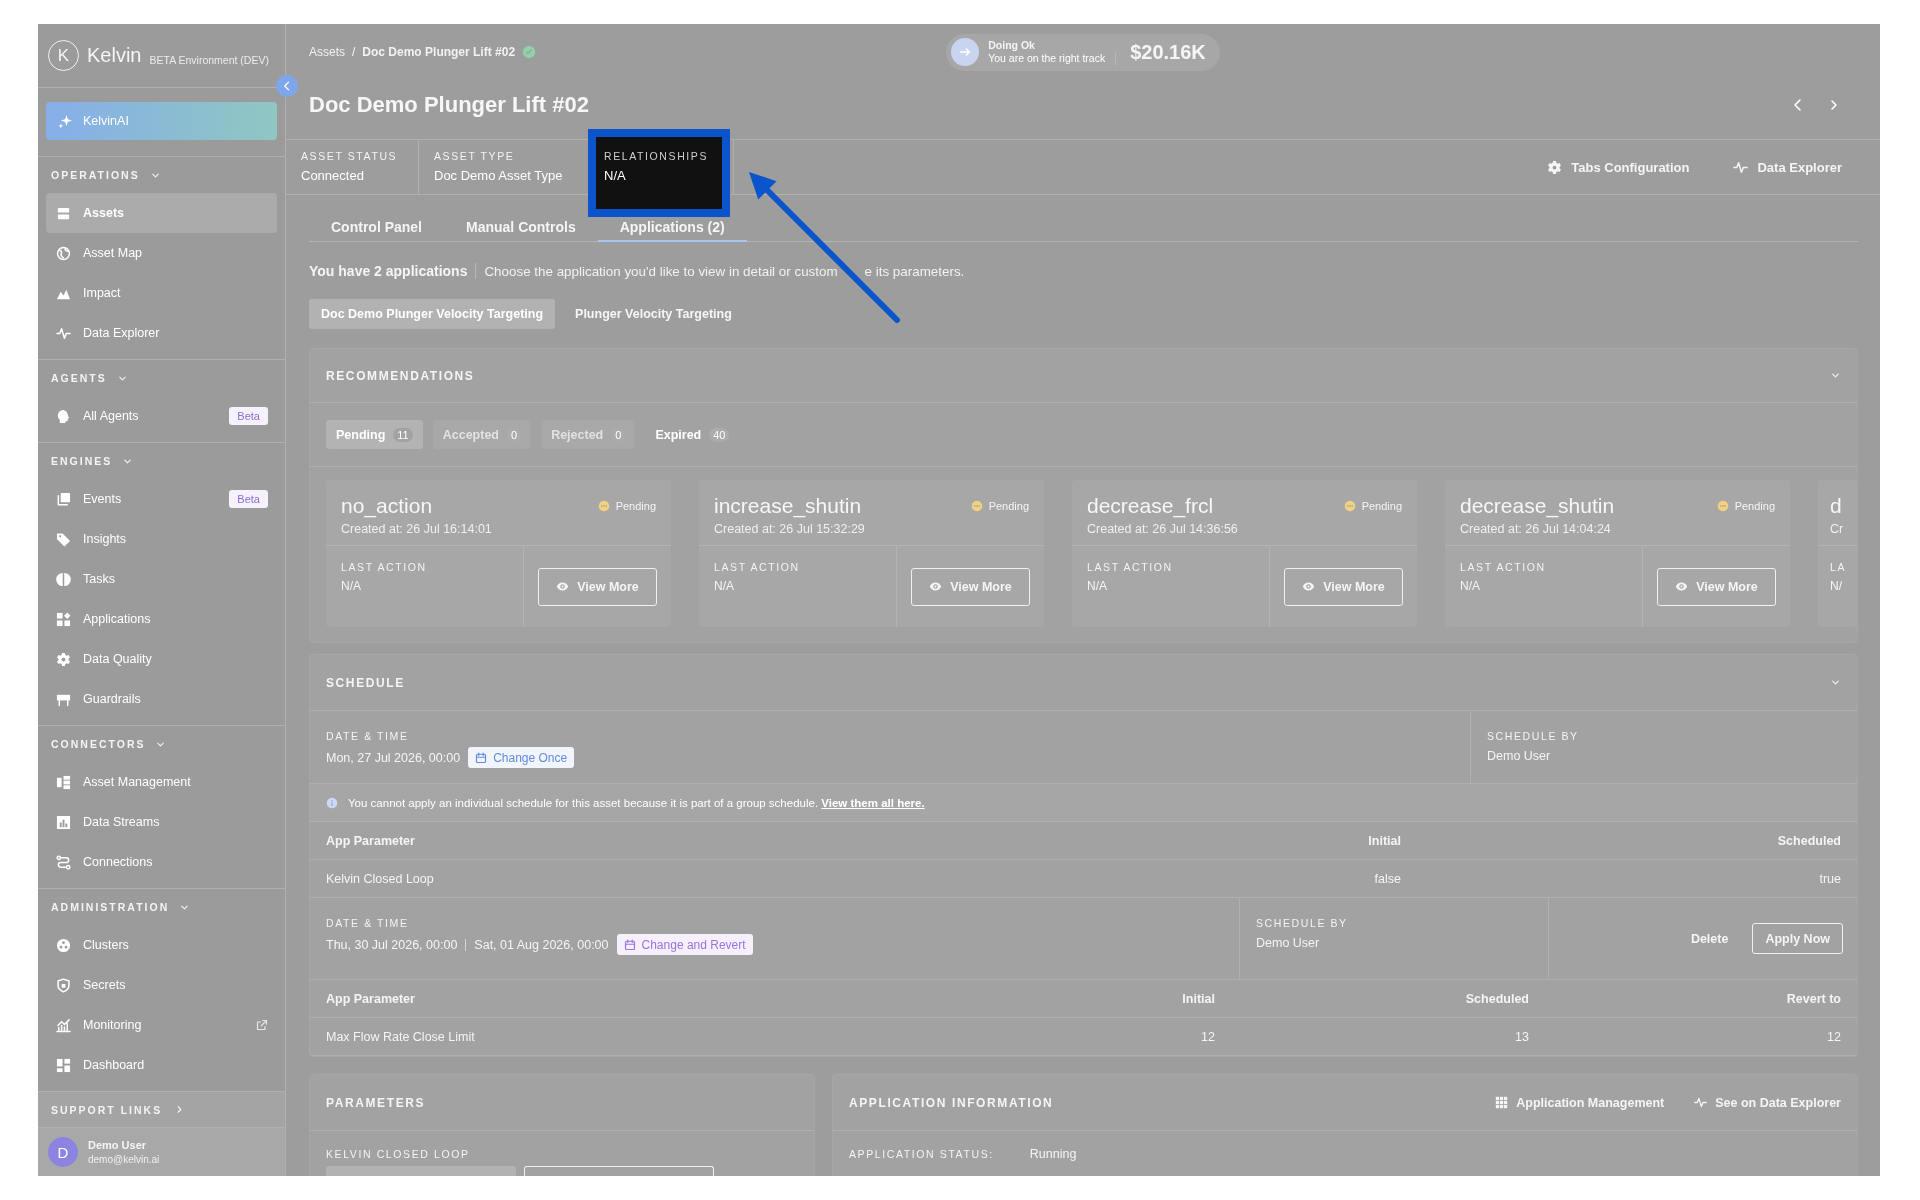 The image size is (1920, 1200). Describe the element at coordinates (63, 822) in the screenshot. I see `bar-chart-icon` at that location.